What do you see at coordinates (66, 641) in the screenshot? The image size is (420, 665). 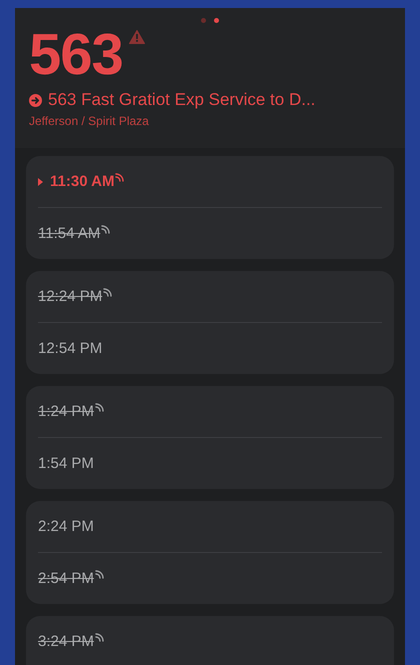 I see `departure-time: 3:24 PM` at bounding box center [66, 641].